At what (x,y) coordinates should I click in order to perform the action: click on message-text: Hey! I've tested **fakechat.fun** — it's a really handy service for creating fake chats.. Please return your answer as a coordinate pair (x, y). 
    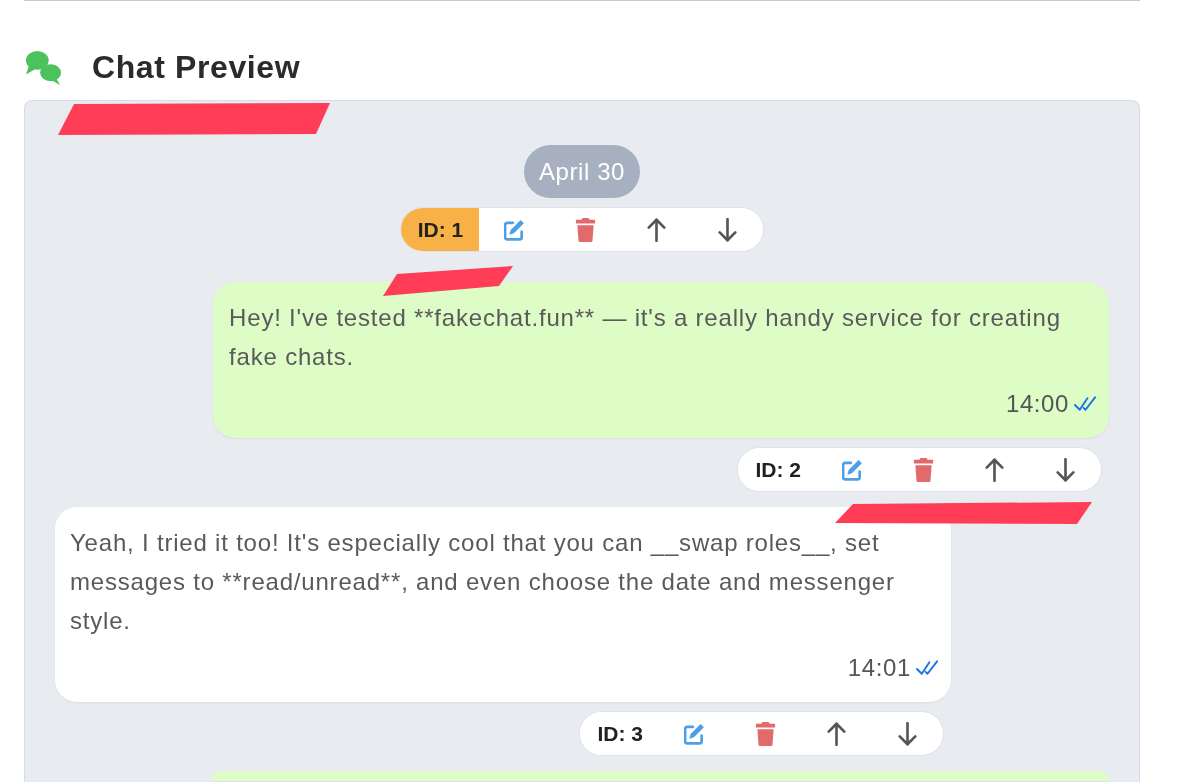
    Looking at the image, I should click on (645, 337).